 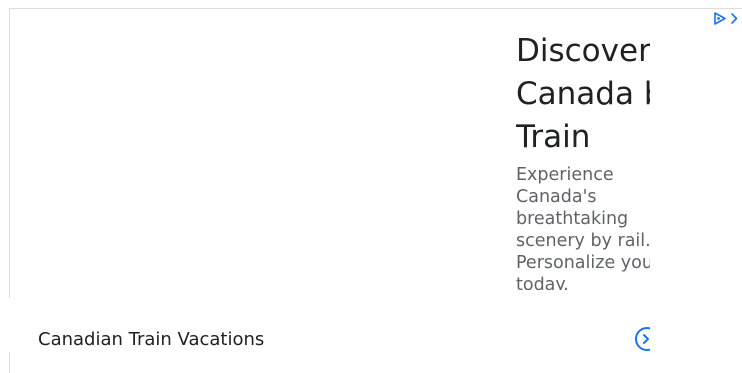 What do you see at coordinates (719, 18) in the screenshot?
I see `adchoices-triangle-icon` at bounding box center [719, 18].